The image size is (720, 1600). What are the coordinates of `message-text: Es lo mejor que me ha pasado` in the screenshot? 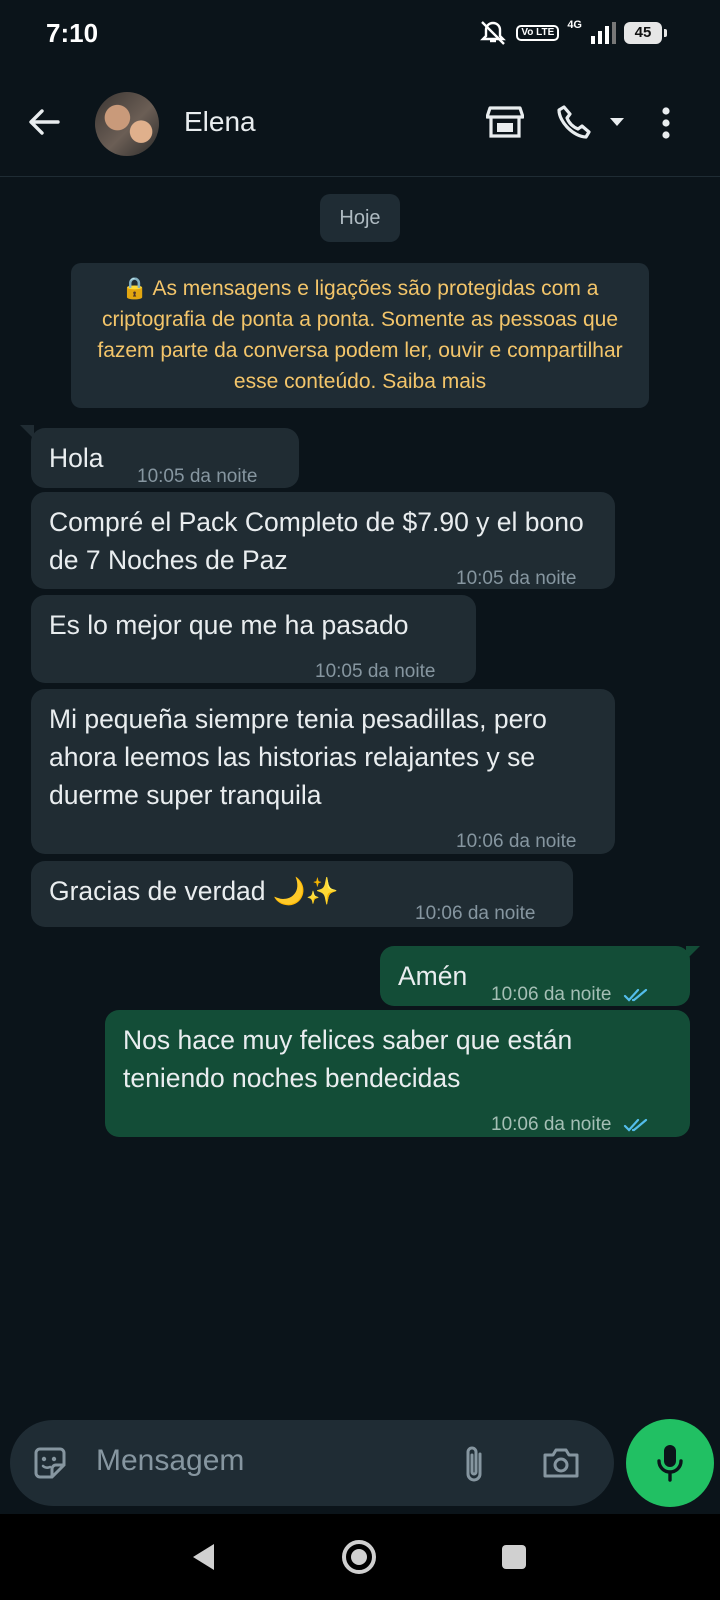 It's located at (229, 625).